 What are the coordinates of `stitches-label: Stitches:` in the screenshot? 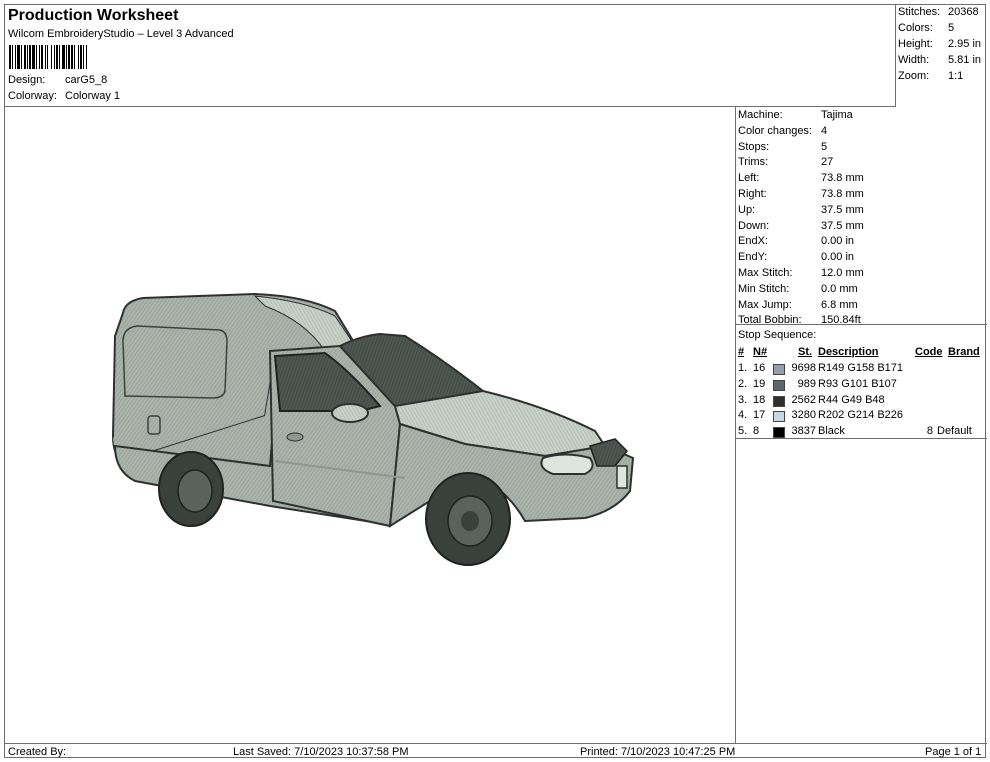 It's located at (919, 12).